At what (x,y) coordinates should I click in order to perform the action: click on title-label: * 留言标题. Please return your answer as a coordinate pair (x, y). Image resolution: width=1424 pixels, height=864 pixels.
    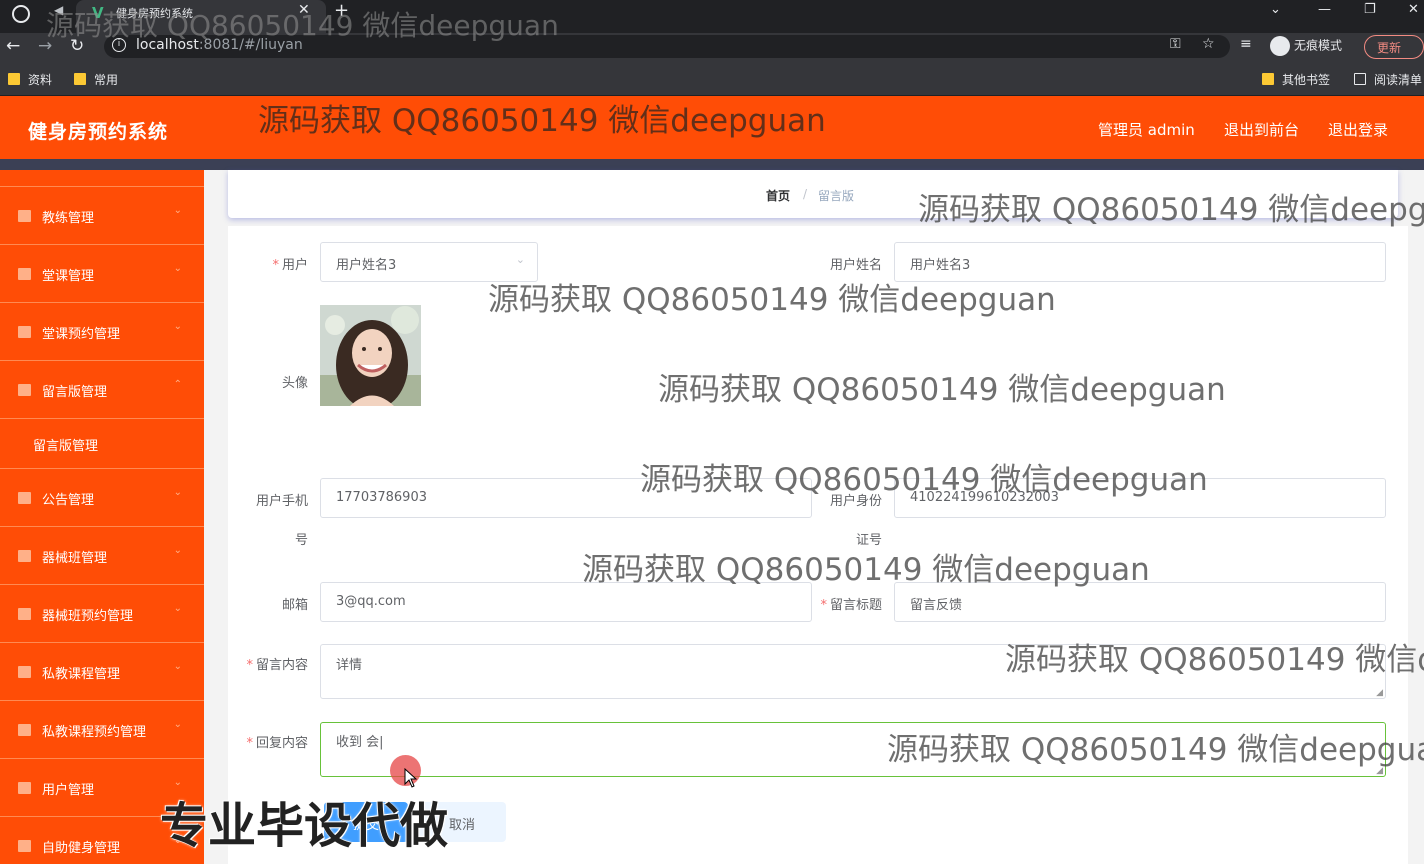
    Looking at the image, I should click on (847, 603).